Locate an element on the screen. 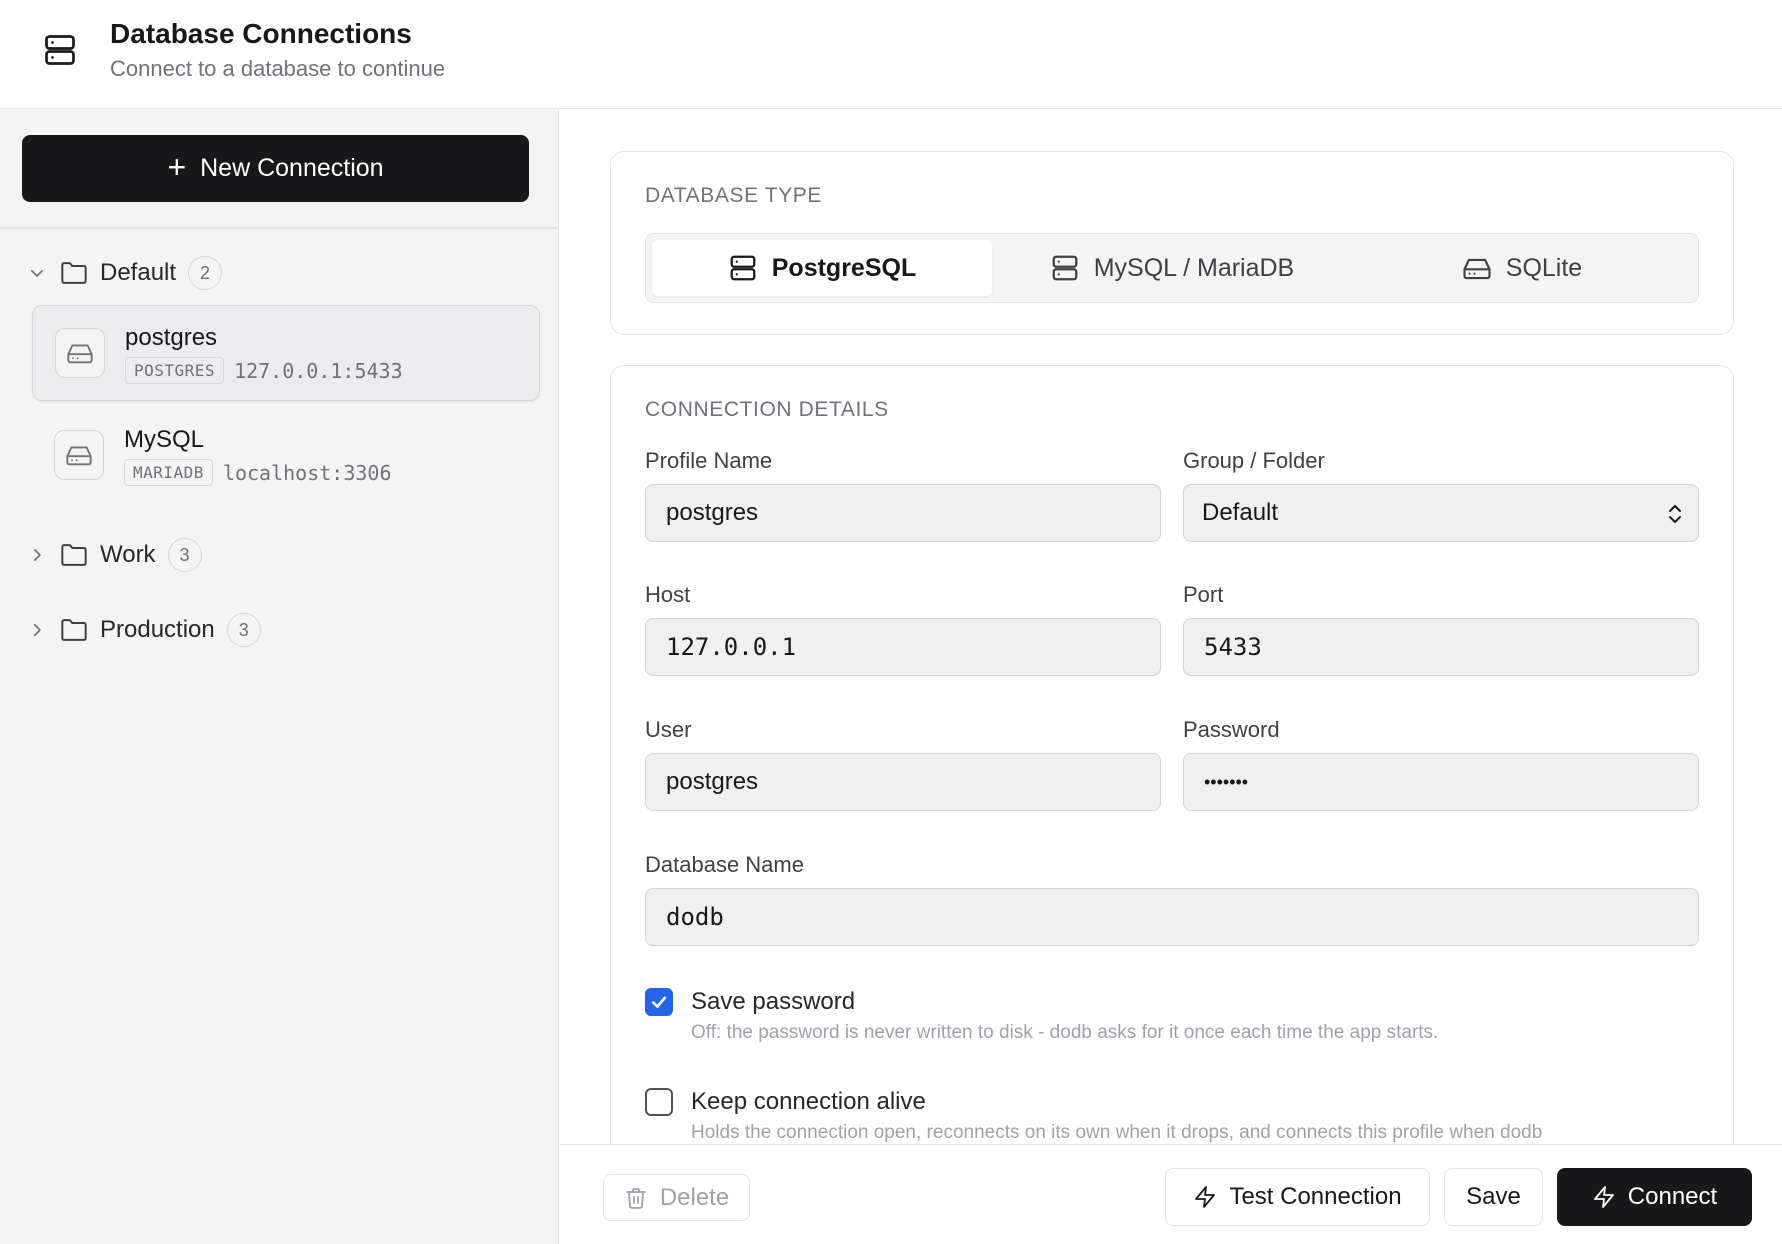  connection-name: postgres is located at coordinates (171, 337).